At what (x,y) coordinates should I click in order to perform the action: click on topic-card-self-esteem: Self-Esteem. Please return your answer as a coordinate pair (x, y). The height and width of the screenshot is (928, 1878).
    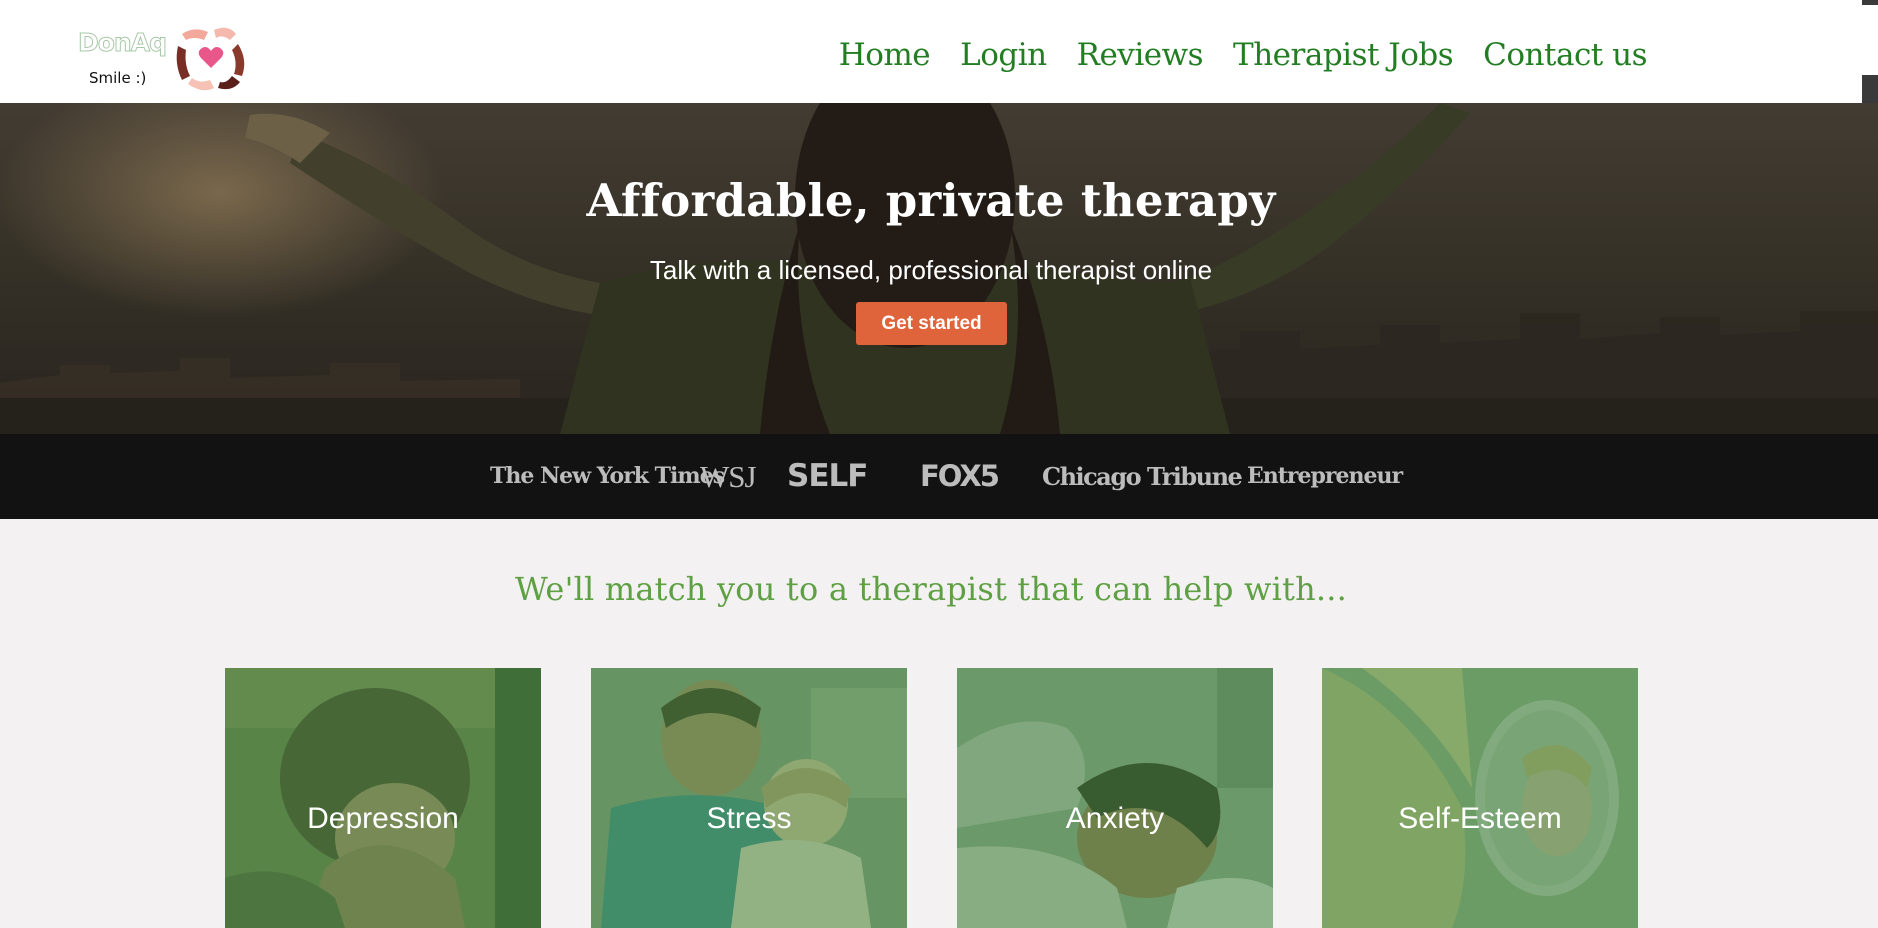
    Looking at the image, I should click on (1480, 798).